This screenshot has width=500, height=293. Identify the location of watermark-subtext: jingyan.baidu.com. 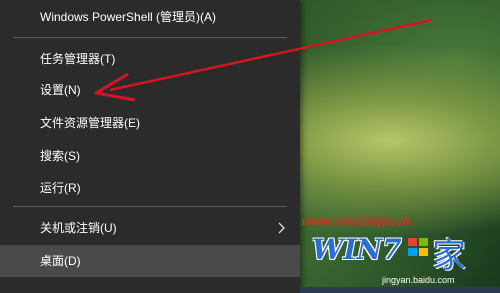
(418, 280).